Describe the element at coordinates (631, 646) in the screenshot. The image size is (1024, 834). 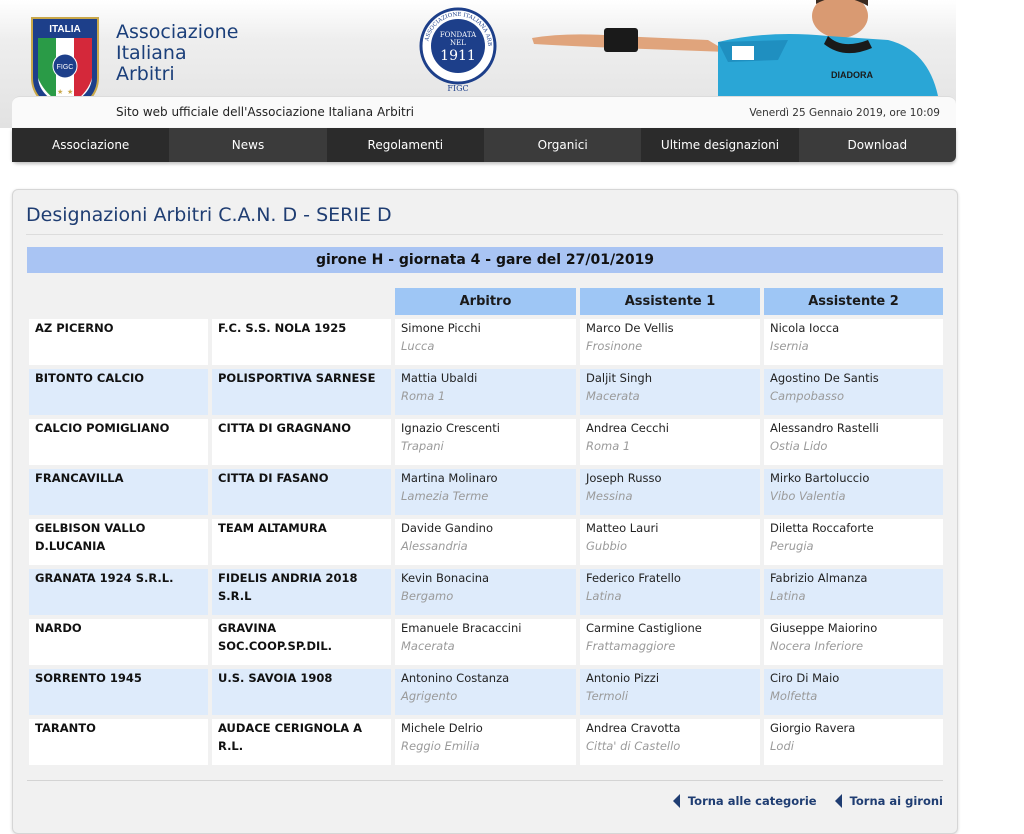
I see `official-section: Frattamaggiore` at that location.